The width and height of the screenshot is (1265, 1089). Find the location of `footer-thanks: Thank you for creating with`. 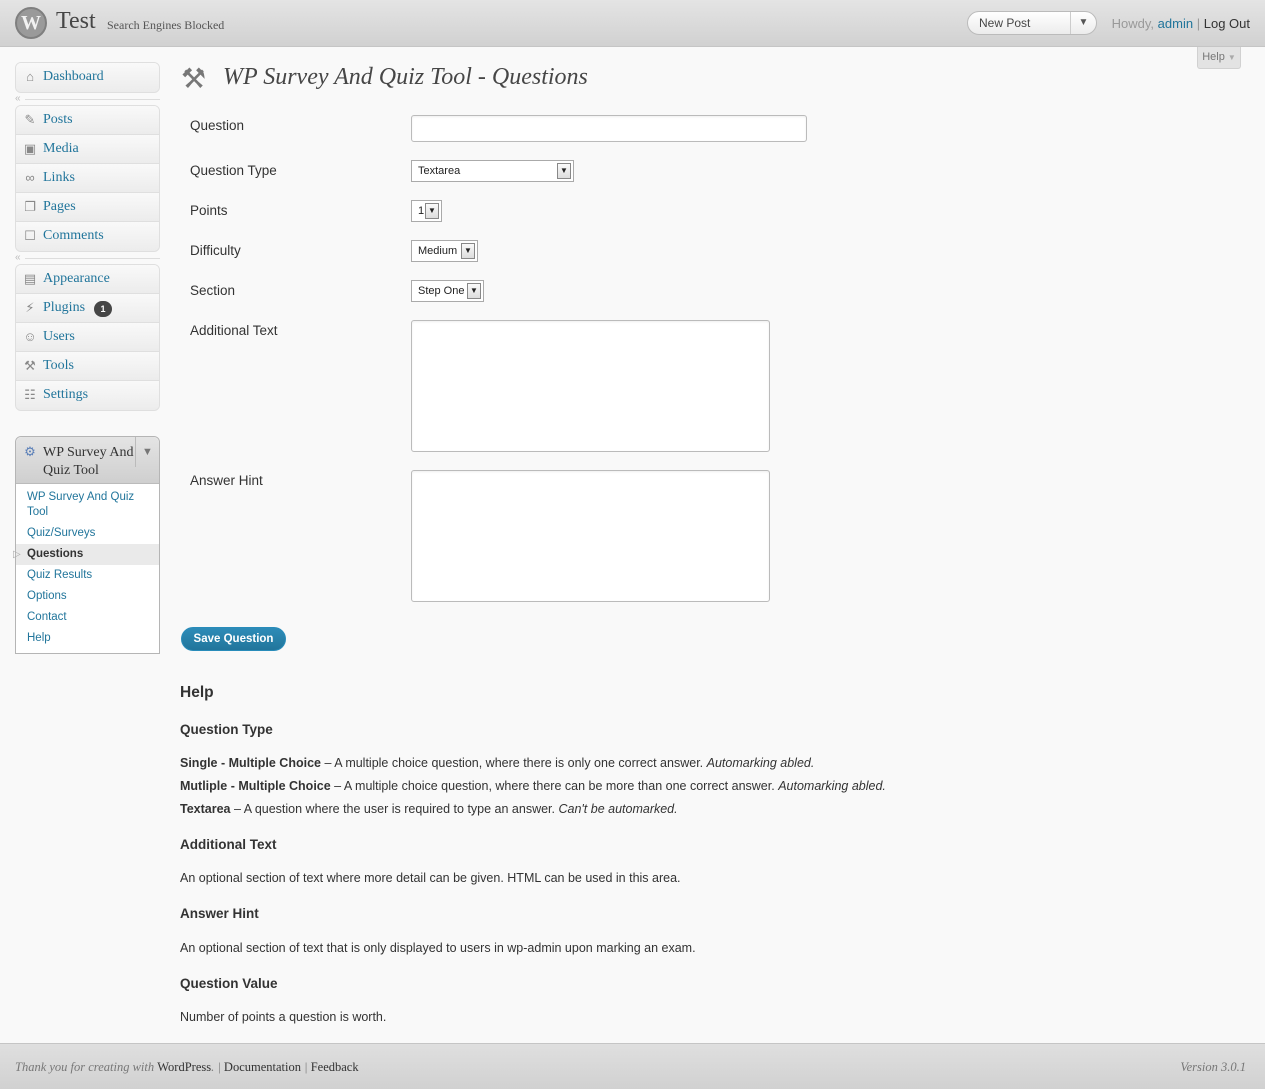

footer-thanks: Thank you for creating with is located at coordinates (85, 1067).